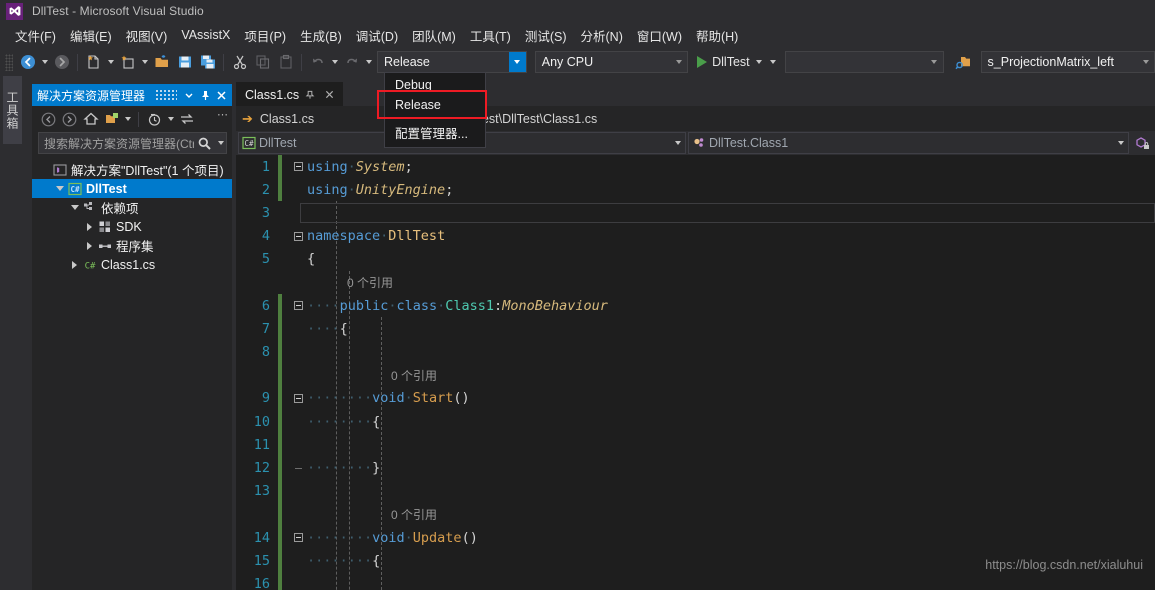 The image size is (1155, 590). What do you see at coordinates (517, 62) in the screenshot?
I see `solution-configuration-arrow` at bounding box center [517, 62].